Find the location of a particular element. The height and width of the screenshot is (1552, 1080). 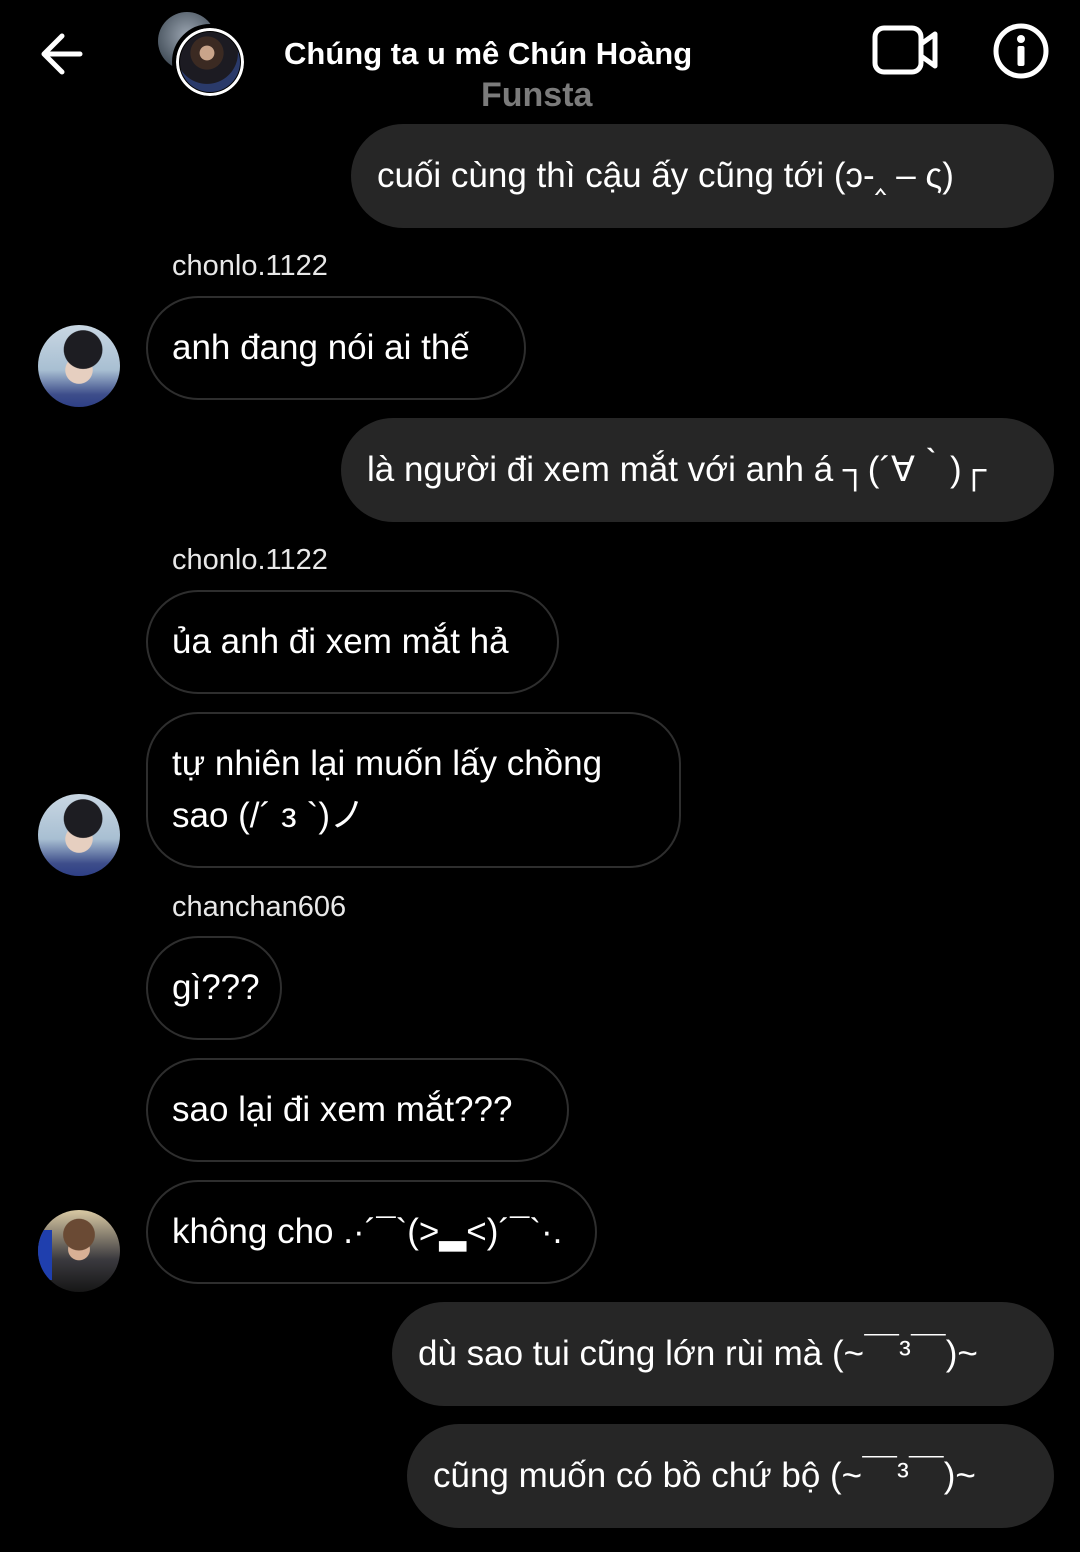

message-bubble-outgoing: là người đi xem mắt với anh á ┐(´∀｀)┌ is located at coordinates (697, 470).